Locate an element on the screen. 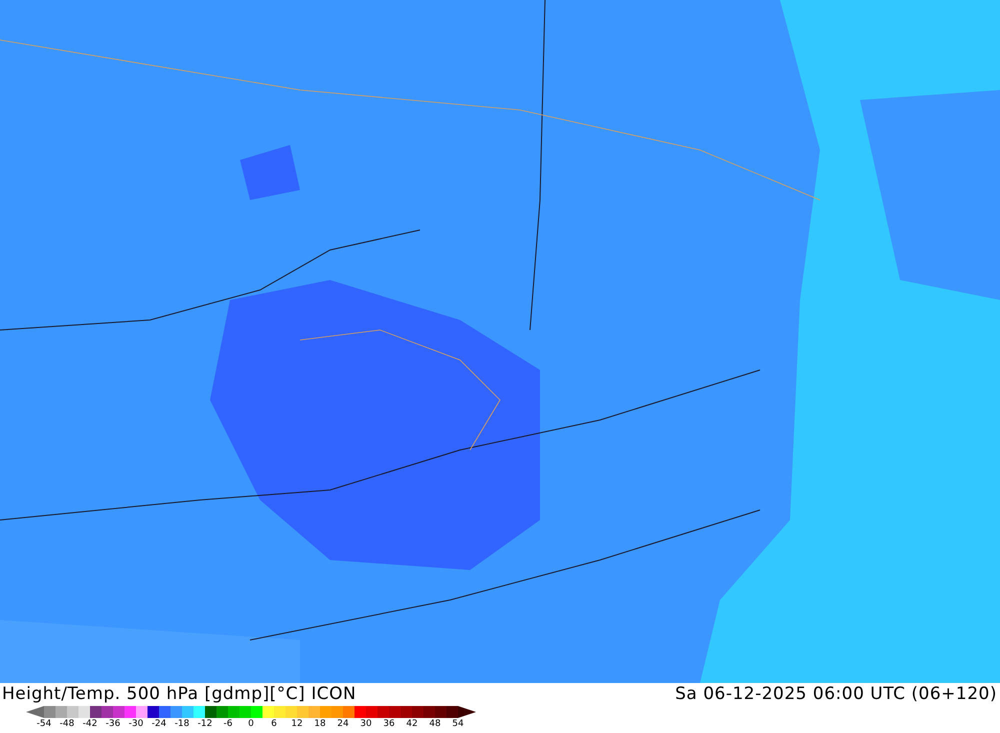 The height and width of the screenshot is (733, 1000). scale-label: 42 is located at coordinates (412, 724).